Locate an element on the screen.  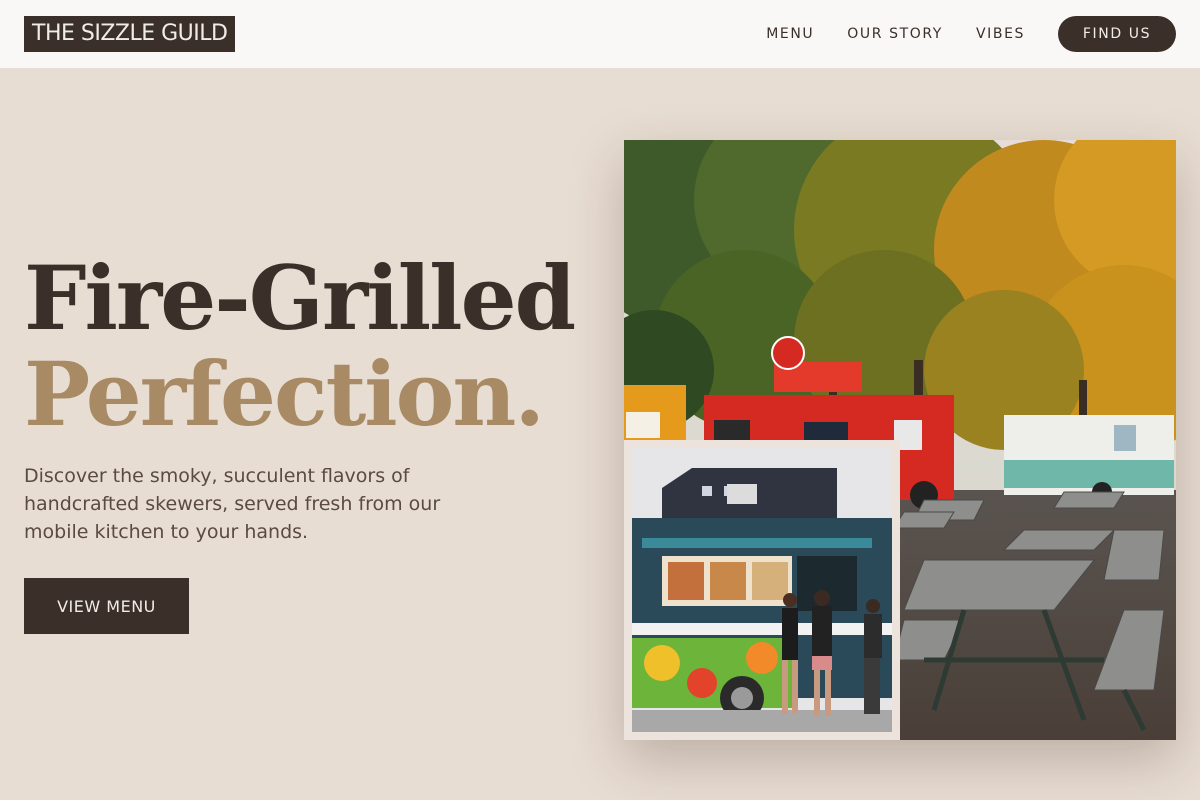
hero-title-line2: Perfection. is located at coordinates (284, 394).